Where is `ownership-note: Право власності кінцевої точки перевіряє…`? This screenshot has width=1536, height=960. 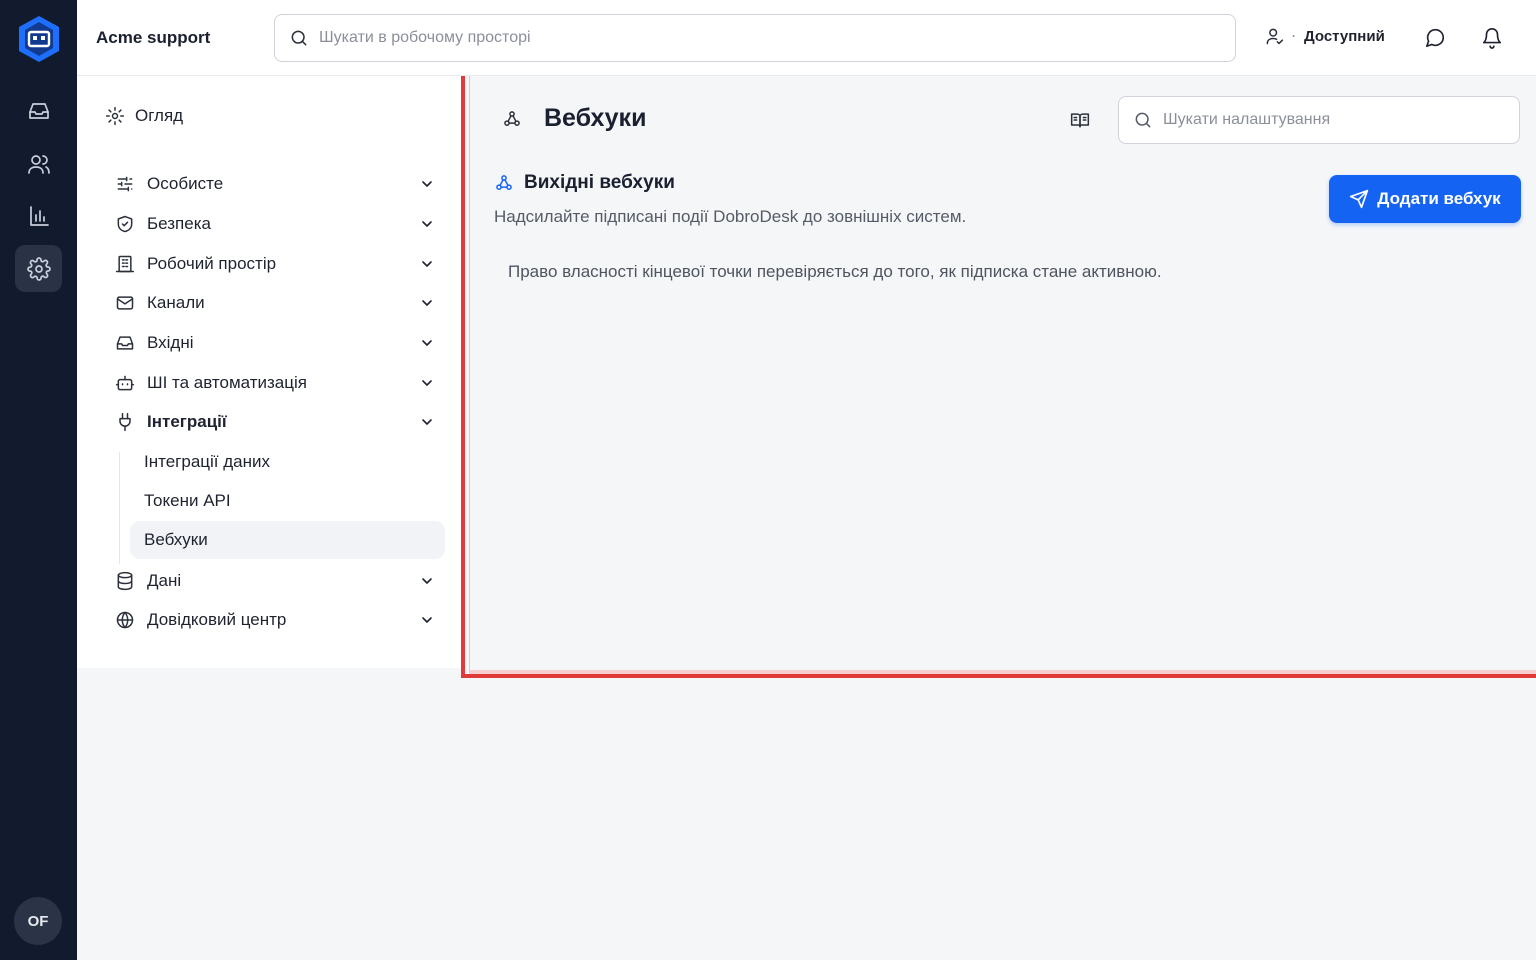
ownership-note: Право власності кінцевої точки перевіряє… is located at coordinates (835, 271).